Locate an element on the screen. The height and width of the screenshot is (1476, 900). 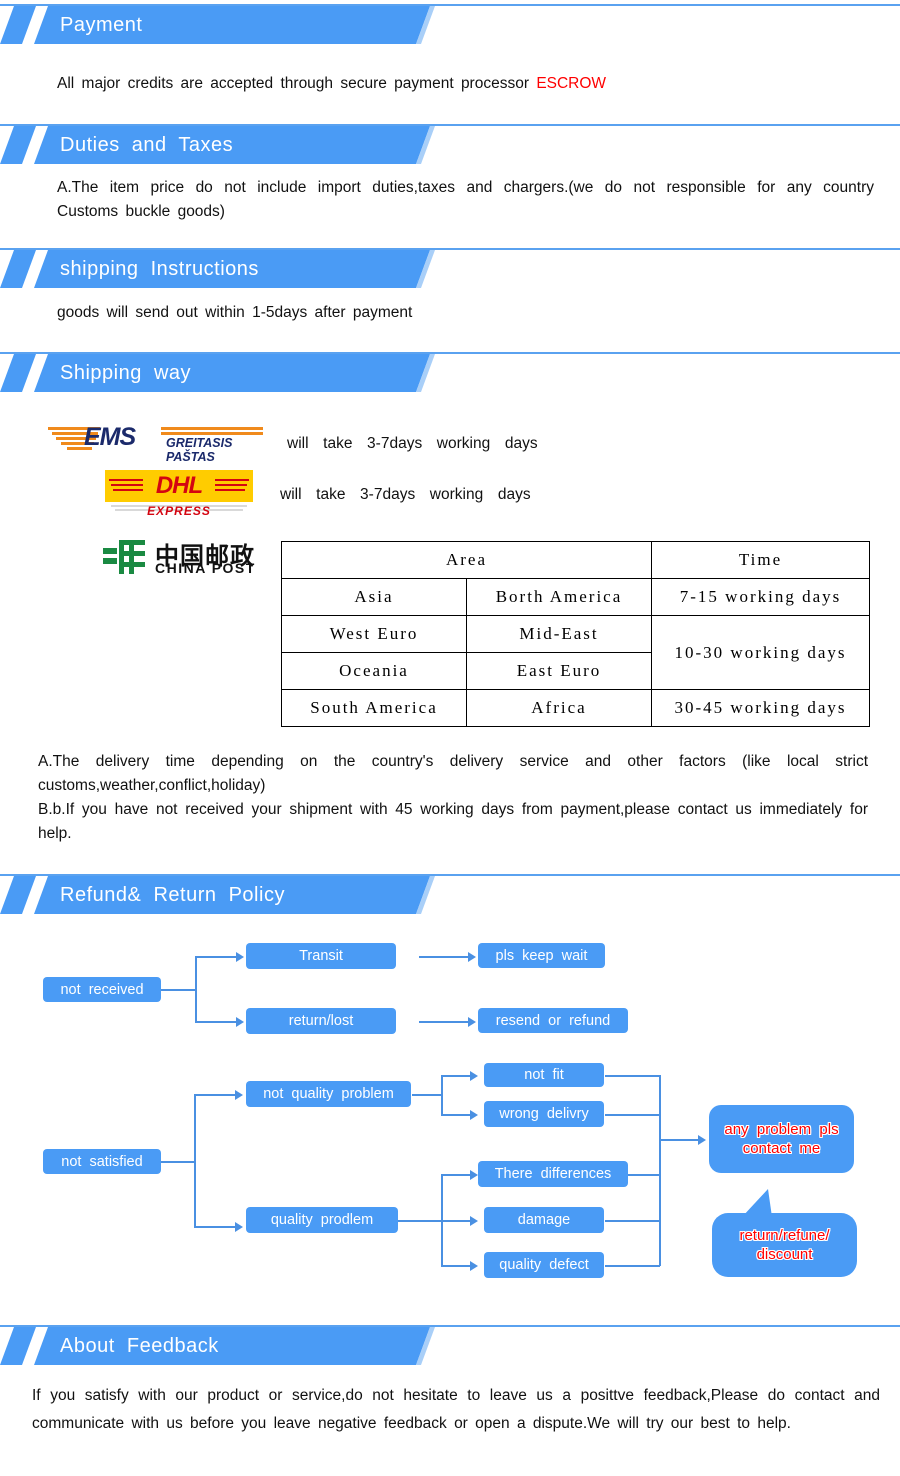
table-row: Area Time is located at coordinates (575, 560).